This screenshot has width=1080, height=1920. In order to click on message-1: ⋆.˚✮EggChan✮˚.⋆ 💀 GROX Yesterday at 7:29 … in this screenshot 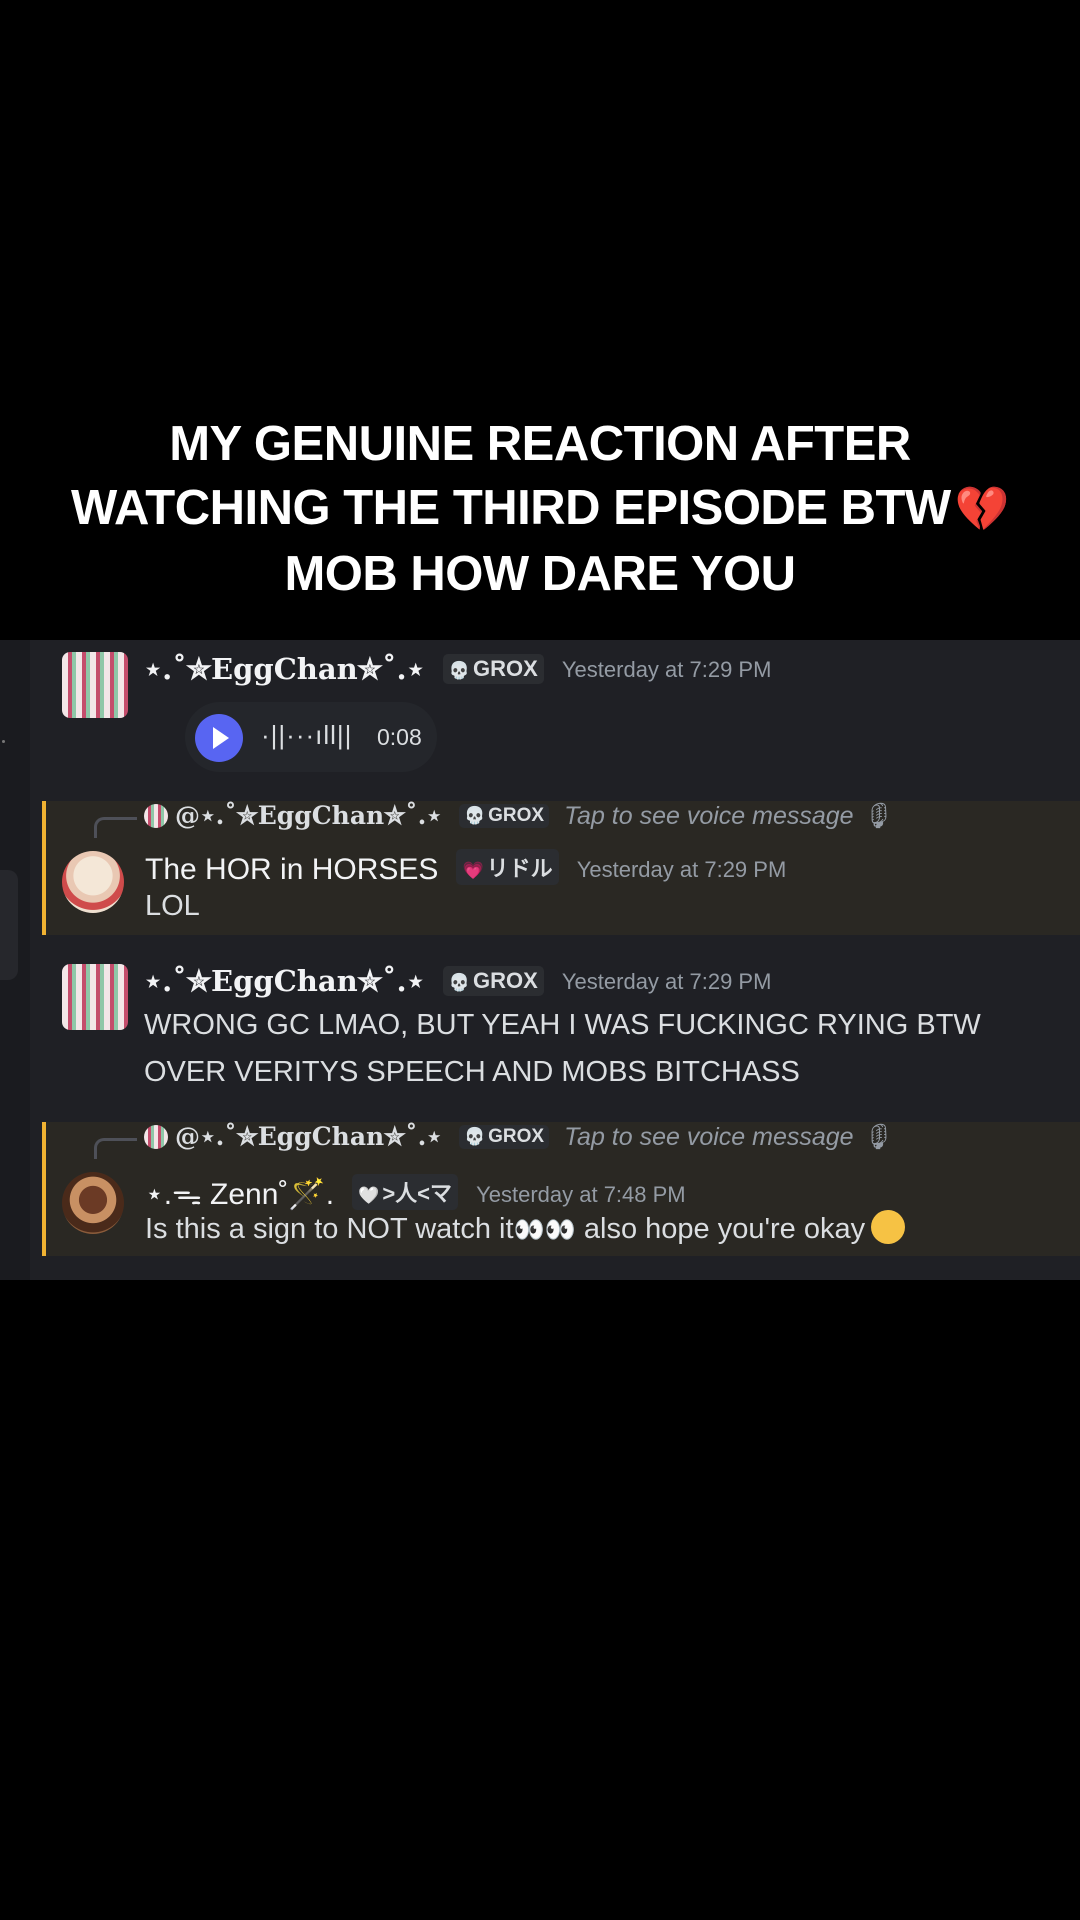, I will do `click(559, 715)`.